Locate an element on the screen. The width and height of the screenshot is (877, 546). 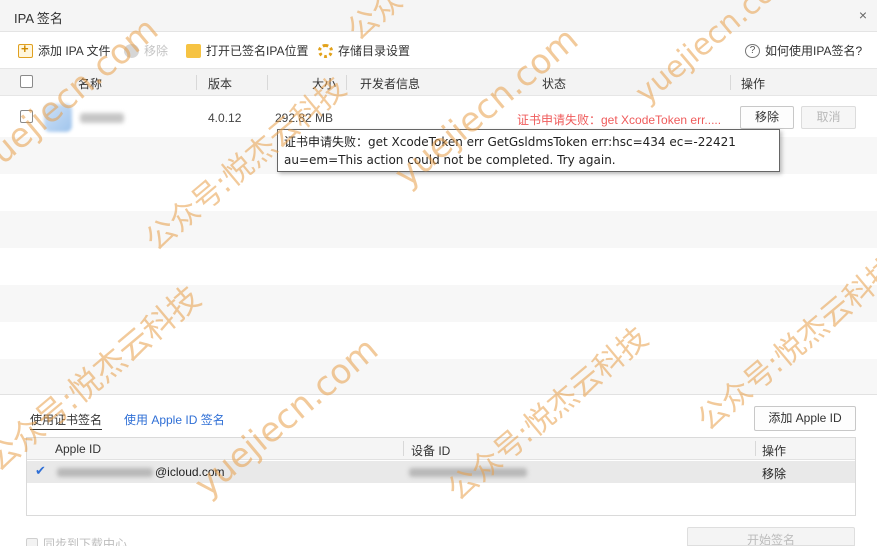
add-apple-id-button: 添加 Apple ID is located at coordinates (805, 418).